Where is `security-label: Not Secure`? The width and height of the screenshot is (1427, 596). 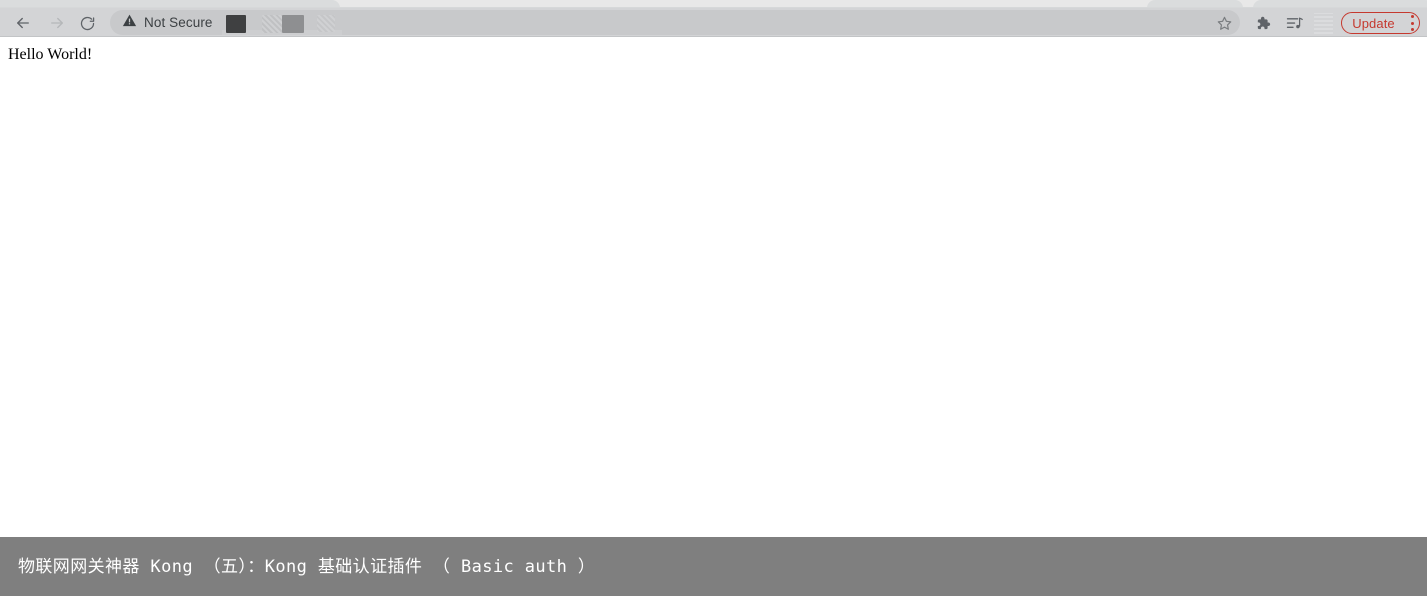 security-label: Not Secure is located at coordinates (178, 22).